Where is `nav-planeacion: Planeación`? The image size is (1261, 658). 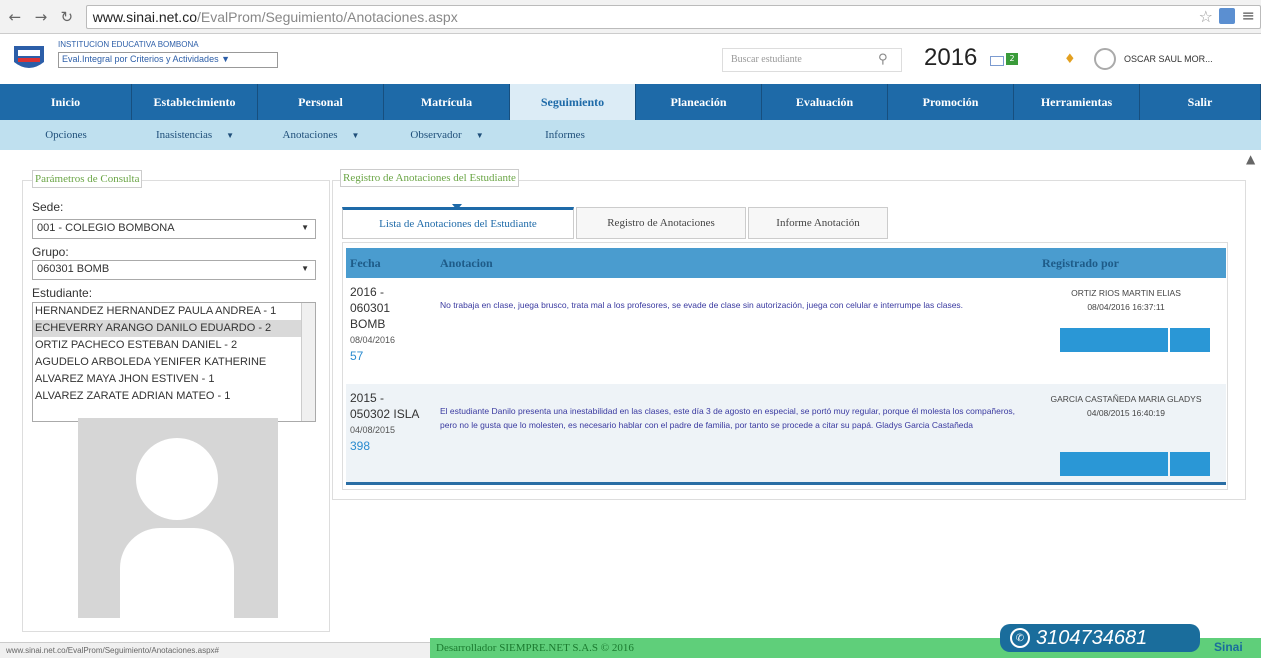 nav-planeacion: Planeación is located at coordinates (699, 102).